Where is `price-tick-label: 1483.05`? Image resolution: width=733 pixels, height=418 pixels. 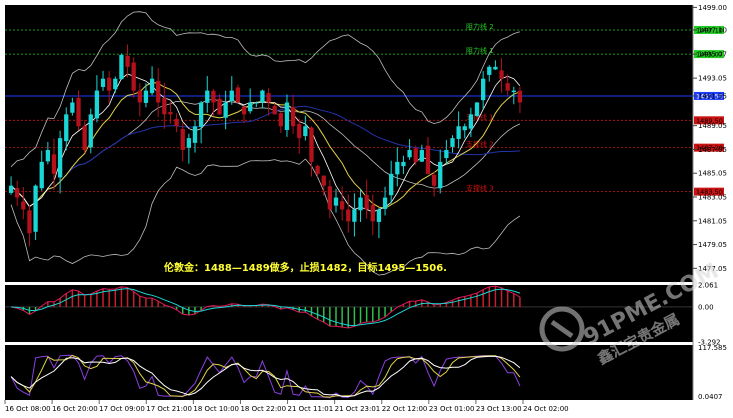 price-tick-label: 1483.05 is located at coordinates (712, 197).